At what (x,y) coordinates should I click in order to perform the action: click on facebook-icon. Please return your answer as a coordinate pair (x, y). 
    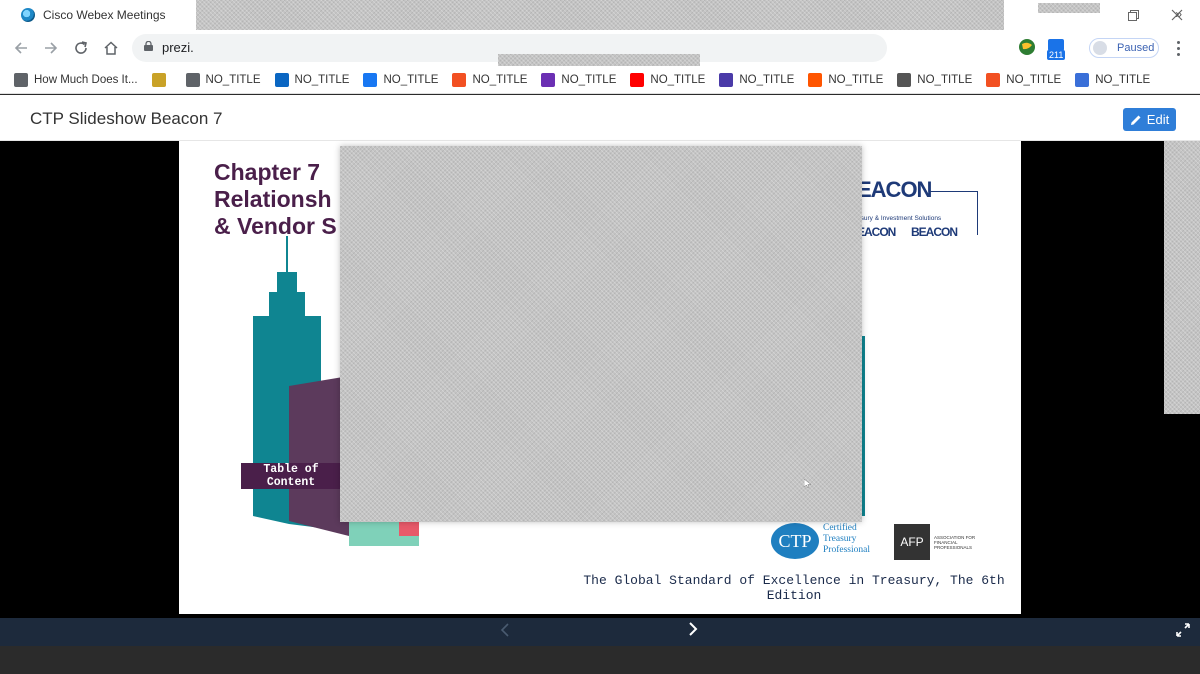
    Looking at the image, I should click on (370, 79).